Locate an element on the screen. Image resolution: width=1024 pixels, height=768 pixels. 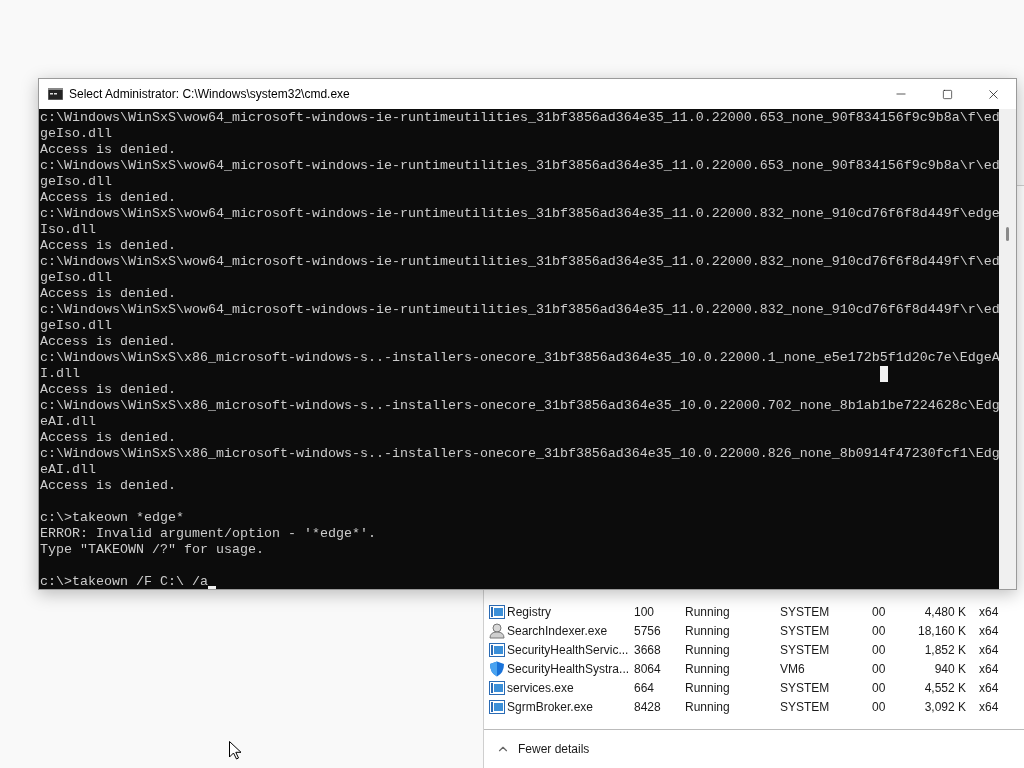
person-icon is located at coordinates (497, 630).